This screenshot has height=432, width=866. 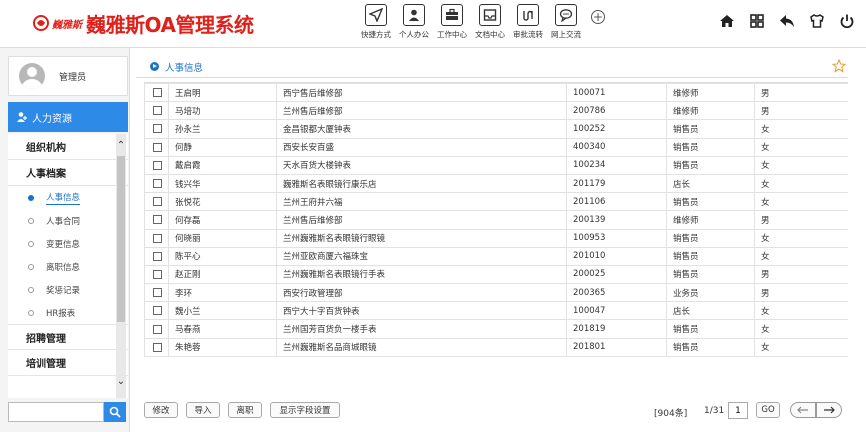 What do you see at coordinates (68, 117) in the screenshot?
I see `module-hr: 人力资源` at bounding box center [68, 117].